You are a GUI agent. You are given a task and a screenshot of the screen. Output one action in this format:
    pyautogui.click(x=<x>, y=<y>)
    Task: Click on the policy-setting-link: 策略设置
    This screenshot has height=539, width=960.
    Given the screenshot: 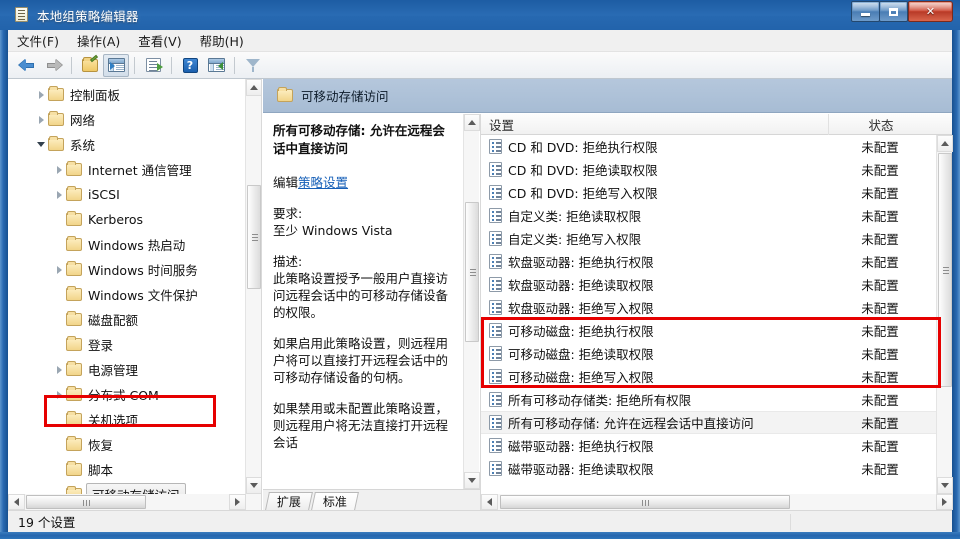 What is the action you would take?
    pyautogui.click(x=323, y=182)
    